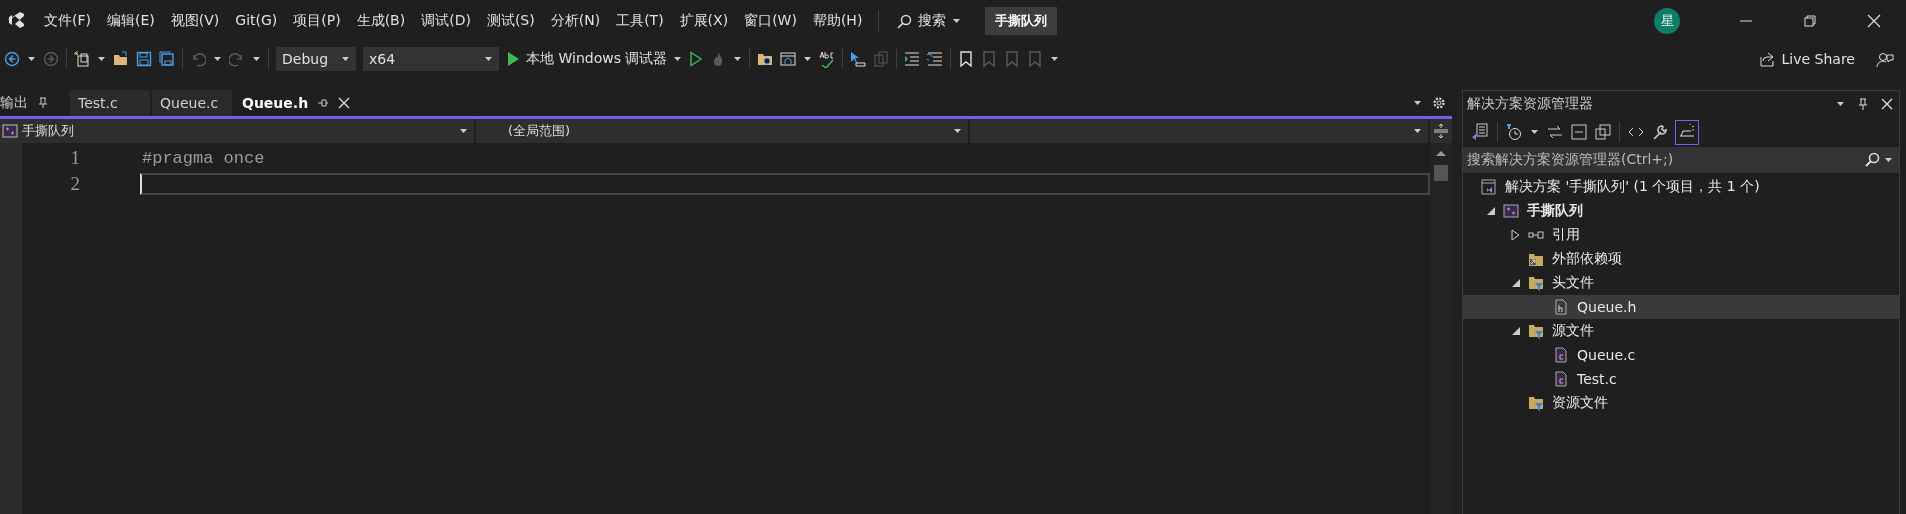 The image size is (1906, 514). What do you see at coordinates (1441, 153) in the screenshot?
I see `scroll-up-icon` at bounding box center [1441, 153].